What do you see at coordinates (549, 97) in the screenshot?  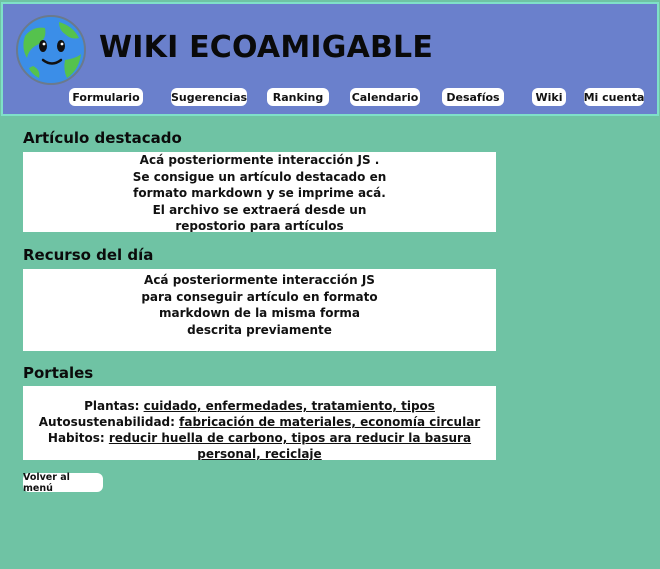 I see `nav-wiki-button: Wiki` at bounding box center [549, 97].